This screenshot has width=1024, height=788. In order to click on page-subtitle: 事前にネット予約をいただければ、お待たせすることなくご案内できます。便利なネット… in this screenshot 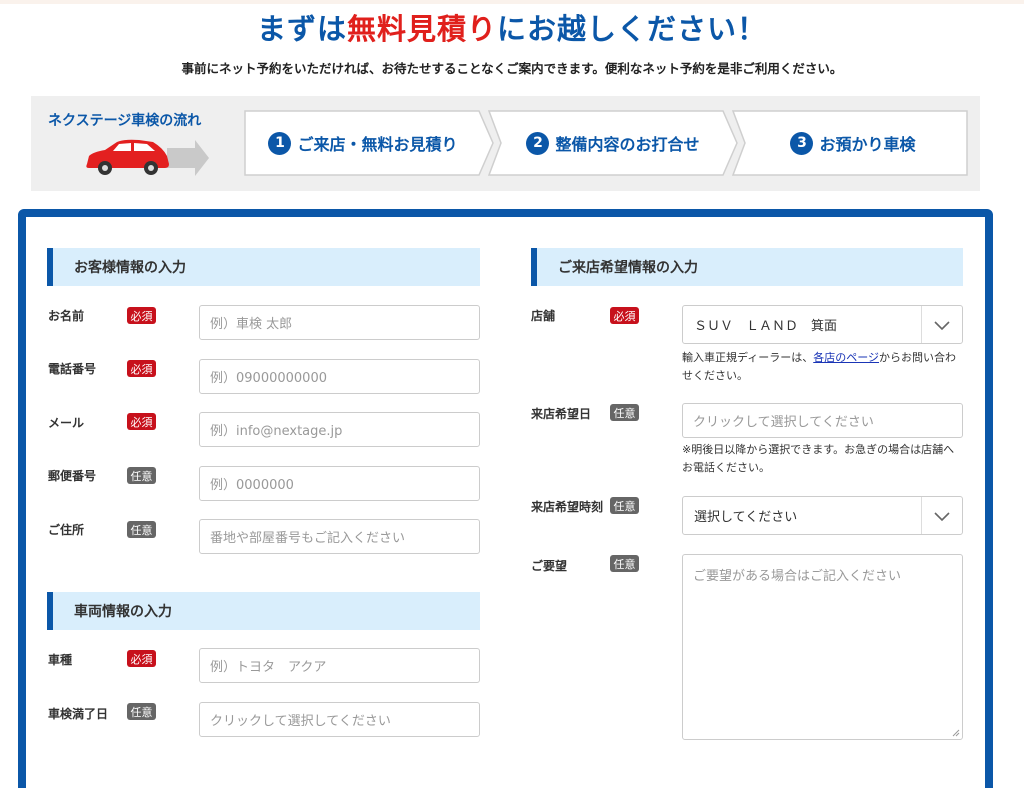, I will do `click(512, 68)`.